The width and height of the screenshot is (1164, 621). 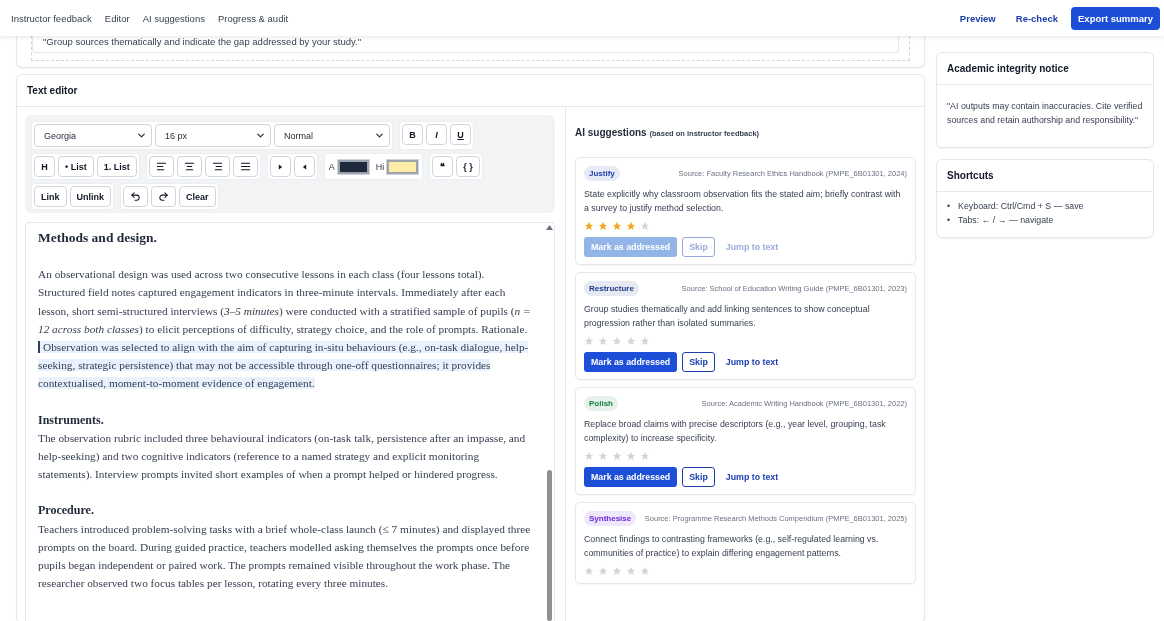 I want to click on undo-icon, so click(x=136, y=196).